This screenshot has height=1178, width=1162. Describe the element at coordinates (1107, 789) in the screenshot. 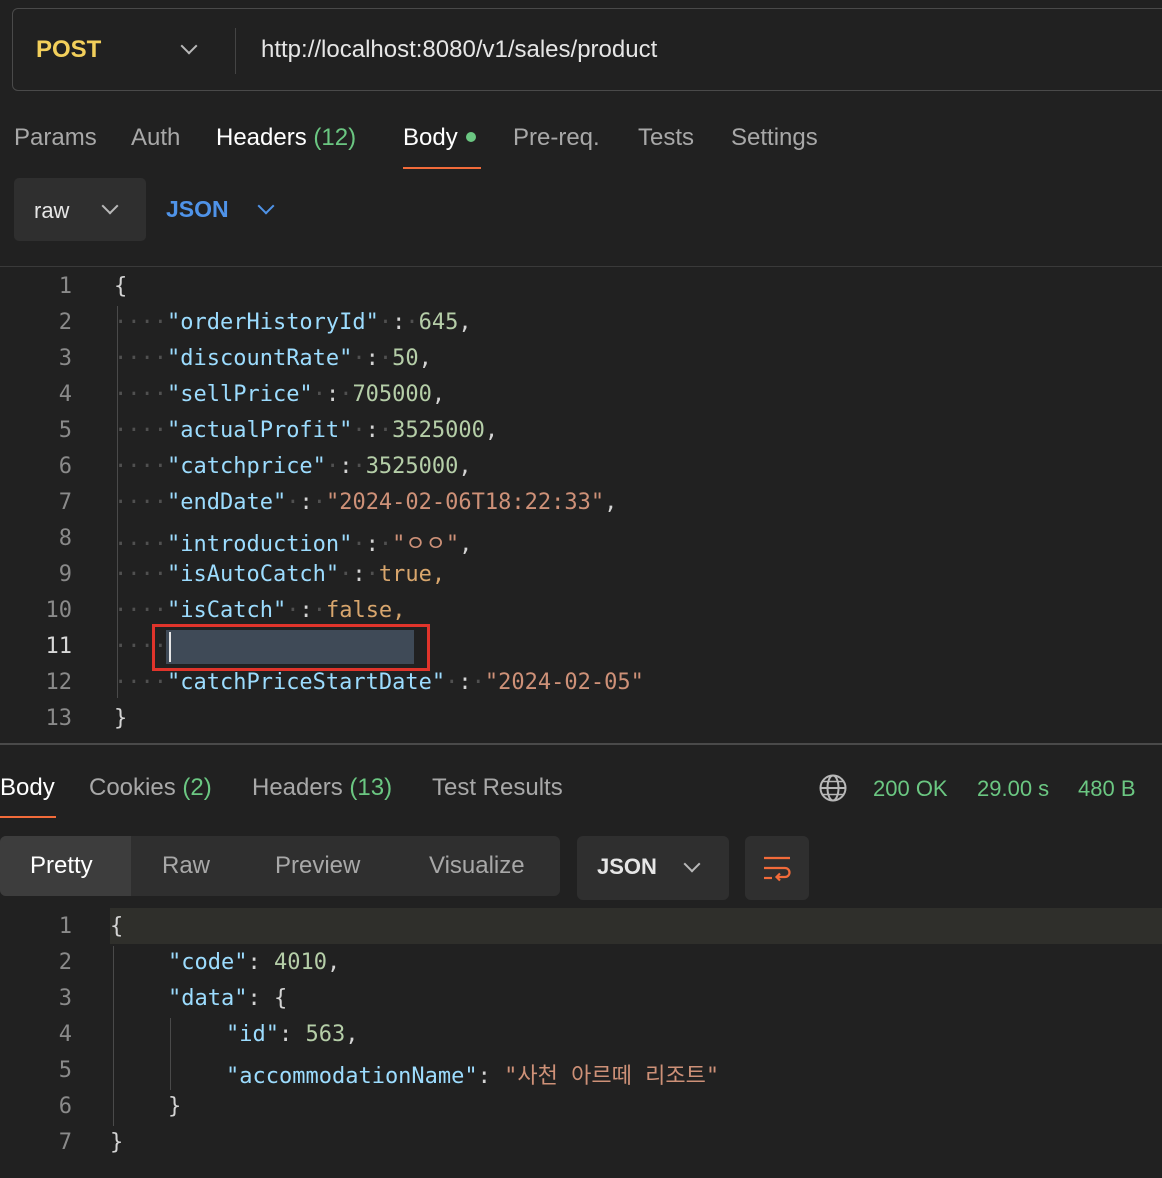

I see `response-size: 480 B` at that location.